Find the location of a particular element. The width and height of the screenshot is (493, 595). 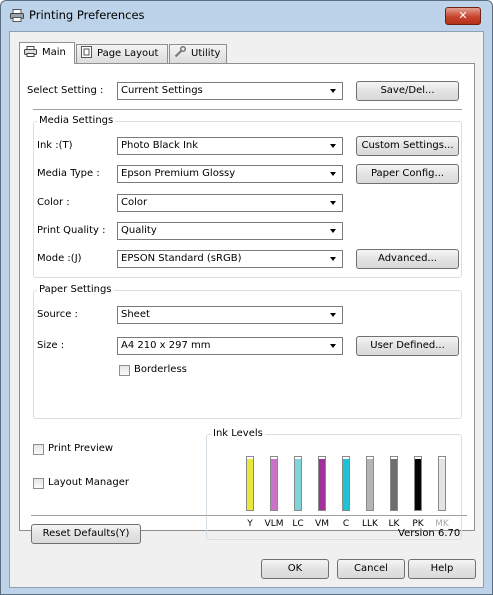

ink-bar-vm is located at coordinates (322, 483).